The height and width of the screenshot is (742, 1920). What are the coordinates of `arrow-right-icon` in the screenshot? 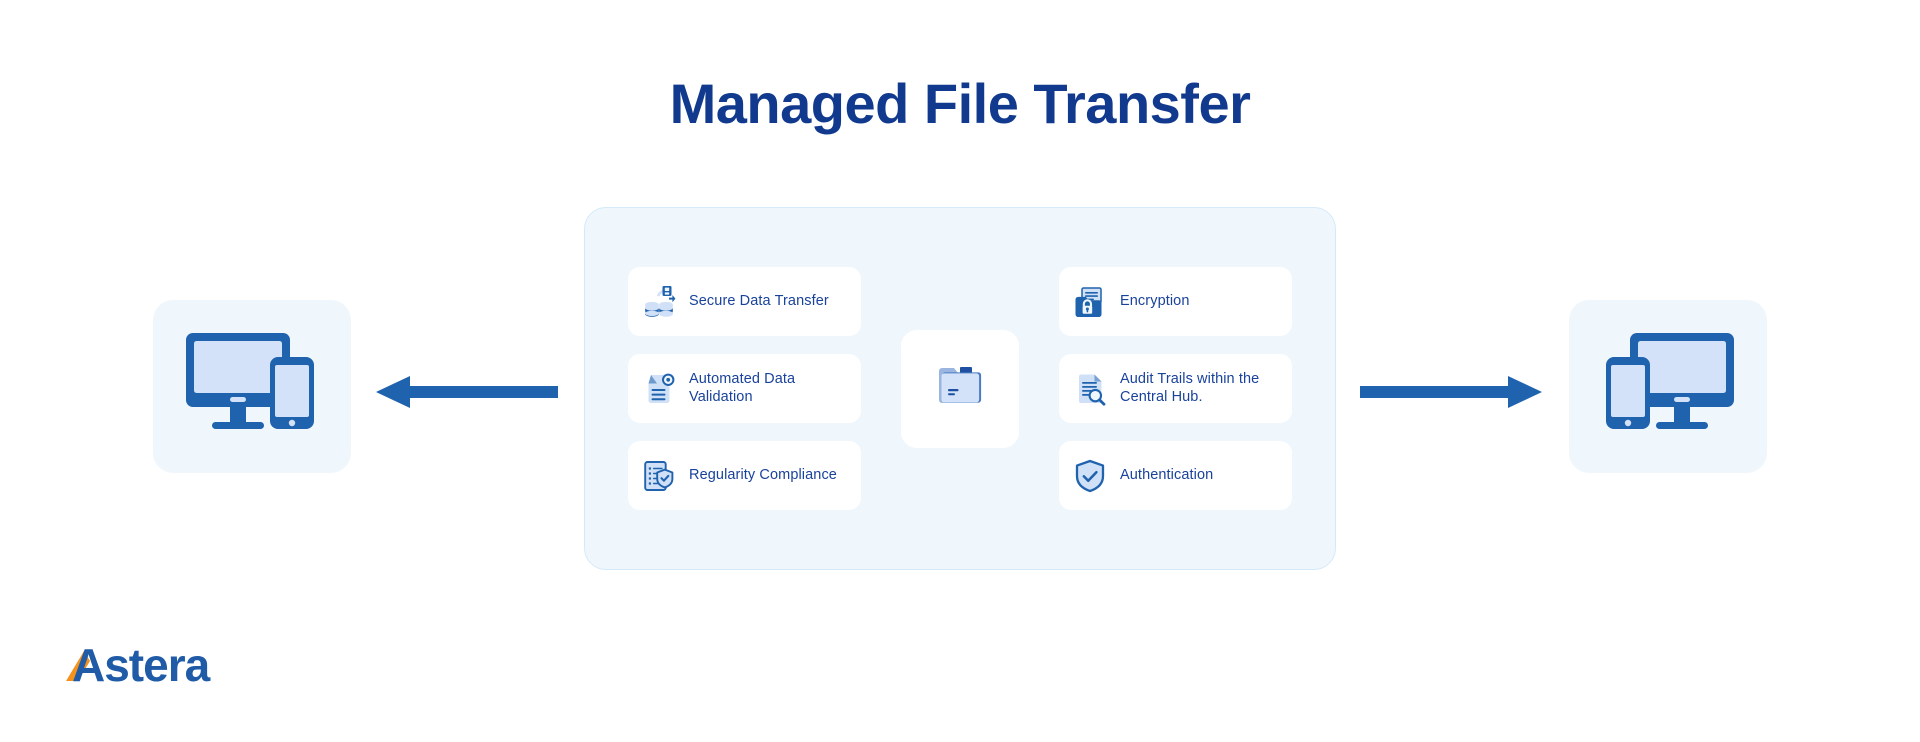 It's located at (1451, 392).